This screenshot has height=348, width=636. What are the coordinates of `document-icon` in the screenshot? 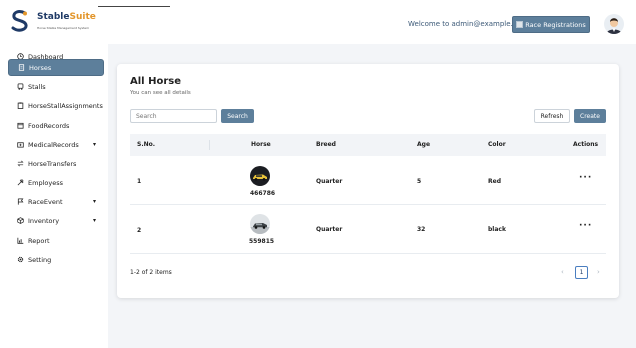 It's located at (21, 67).